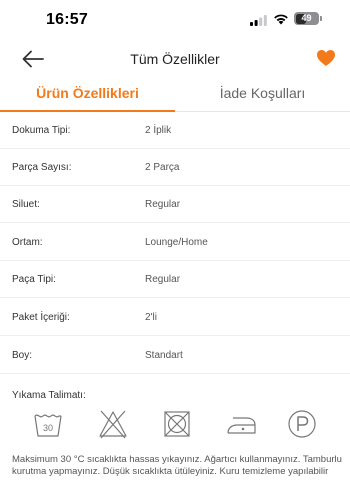 This screenshot has height=490, width=350. What do you see at coordinates (258, 20) in the screenshot?
I see `cellular-signal-icon` at bounding box center [258, 20].